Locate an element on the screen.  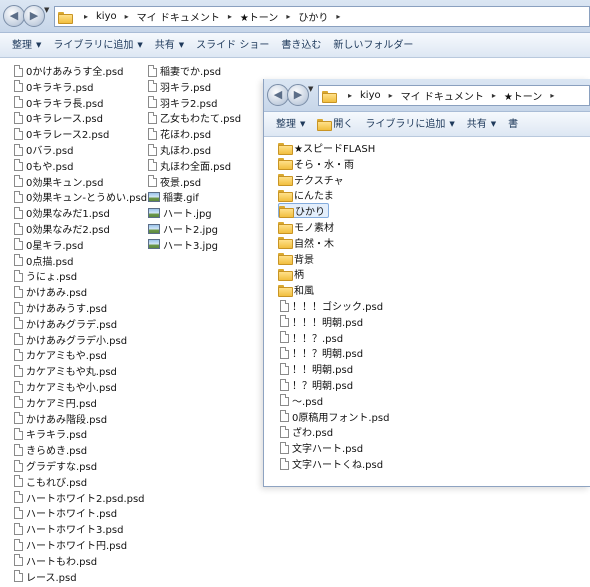
list-item: カケアミ円.psd is located at coordinates (55, 402).